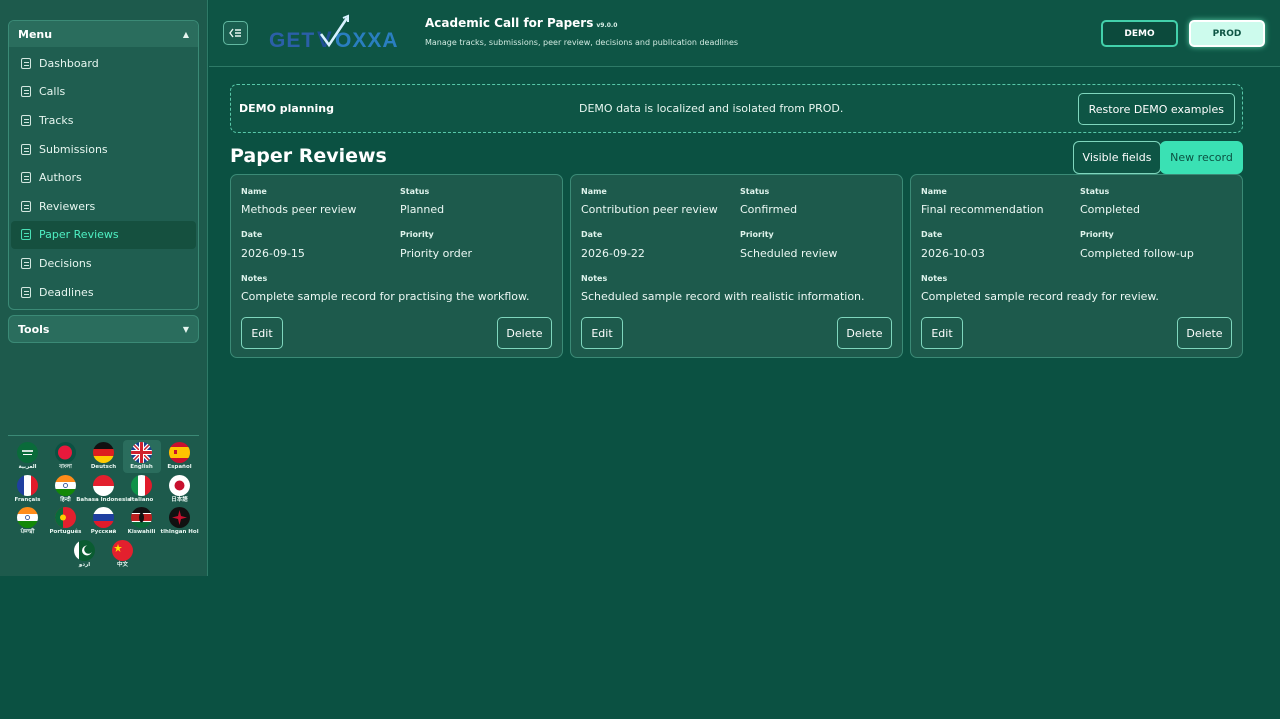  Describe the element at coordinates (141, 456) in the screenshot. I see `language-en: English` at that location.